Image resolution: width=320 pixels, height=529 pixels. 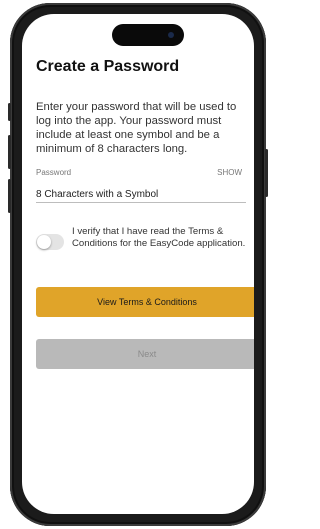 I want to click on terms-verify-toggle, so click(x=50, y=242).